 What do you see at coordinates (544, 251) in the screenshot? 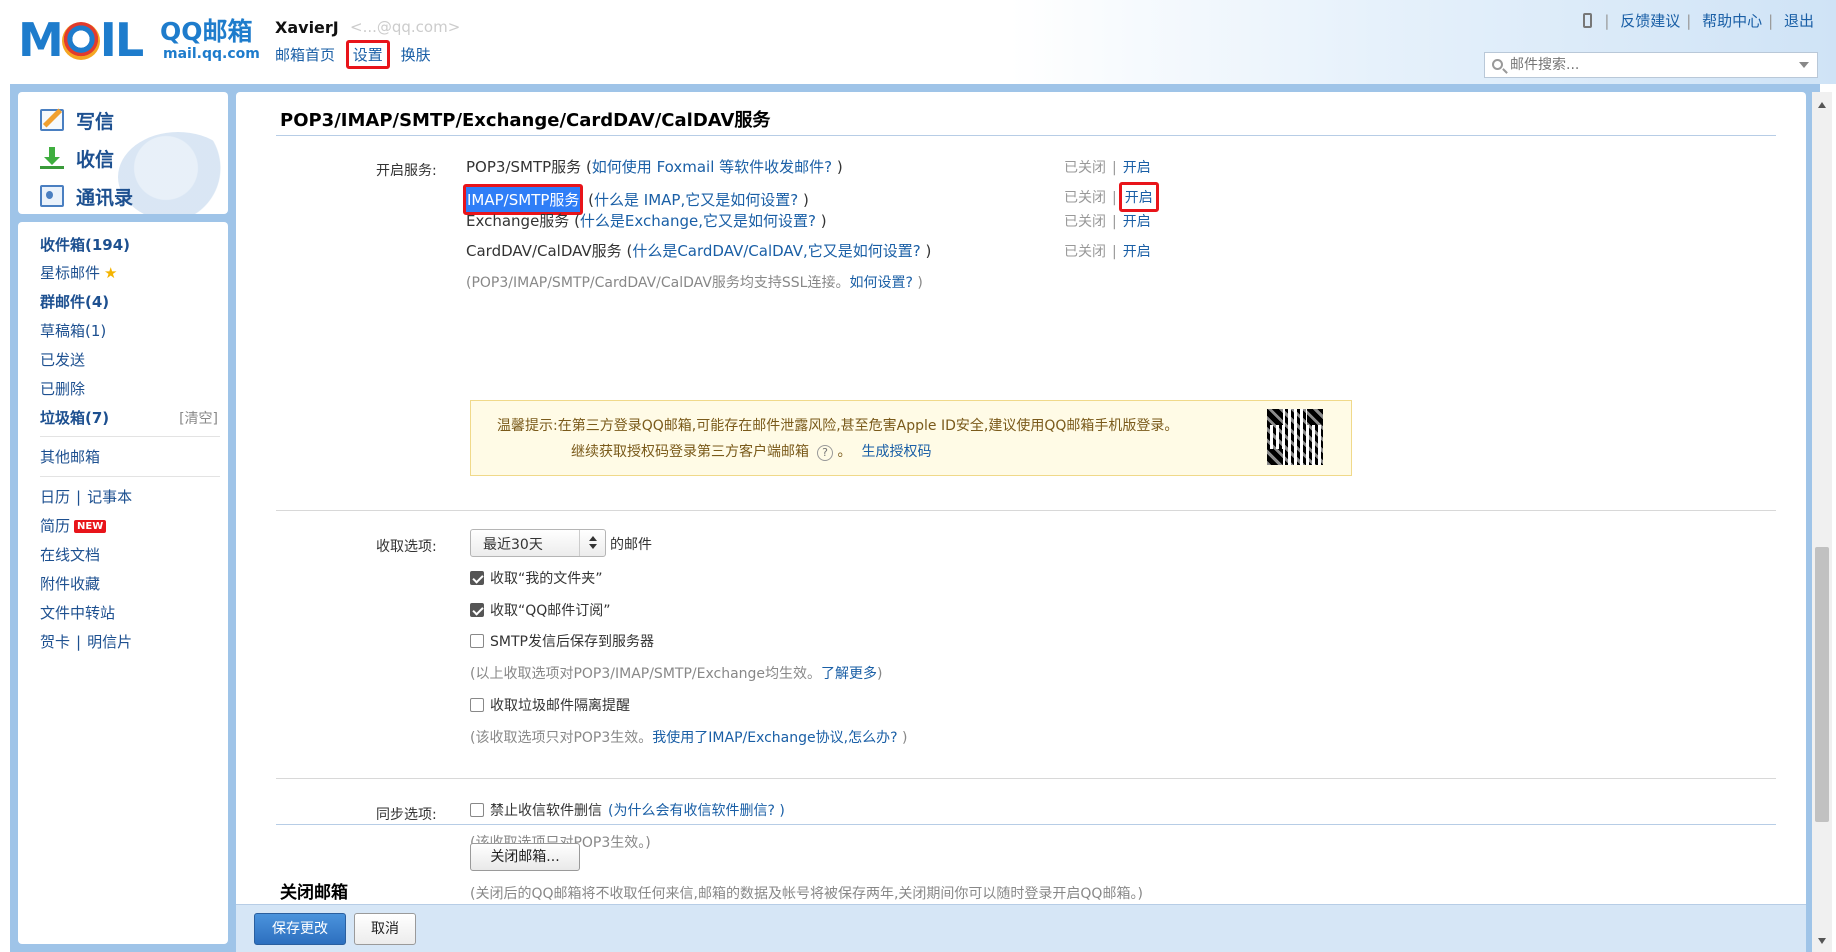
I see `service-name: CardDAV/CalDAV服务` at bounding box center [544, 251].